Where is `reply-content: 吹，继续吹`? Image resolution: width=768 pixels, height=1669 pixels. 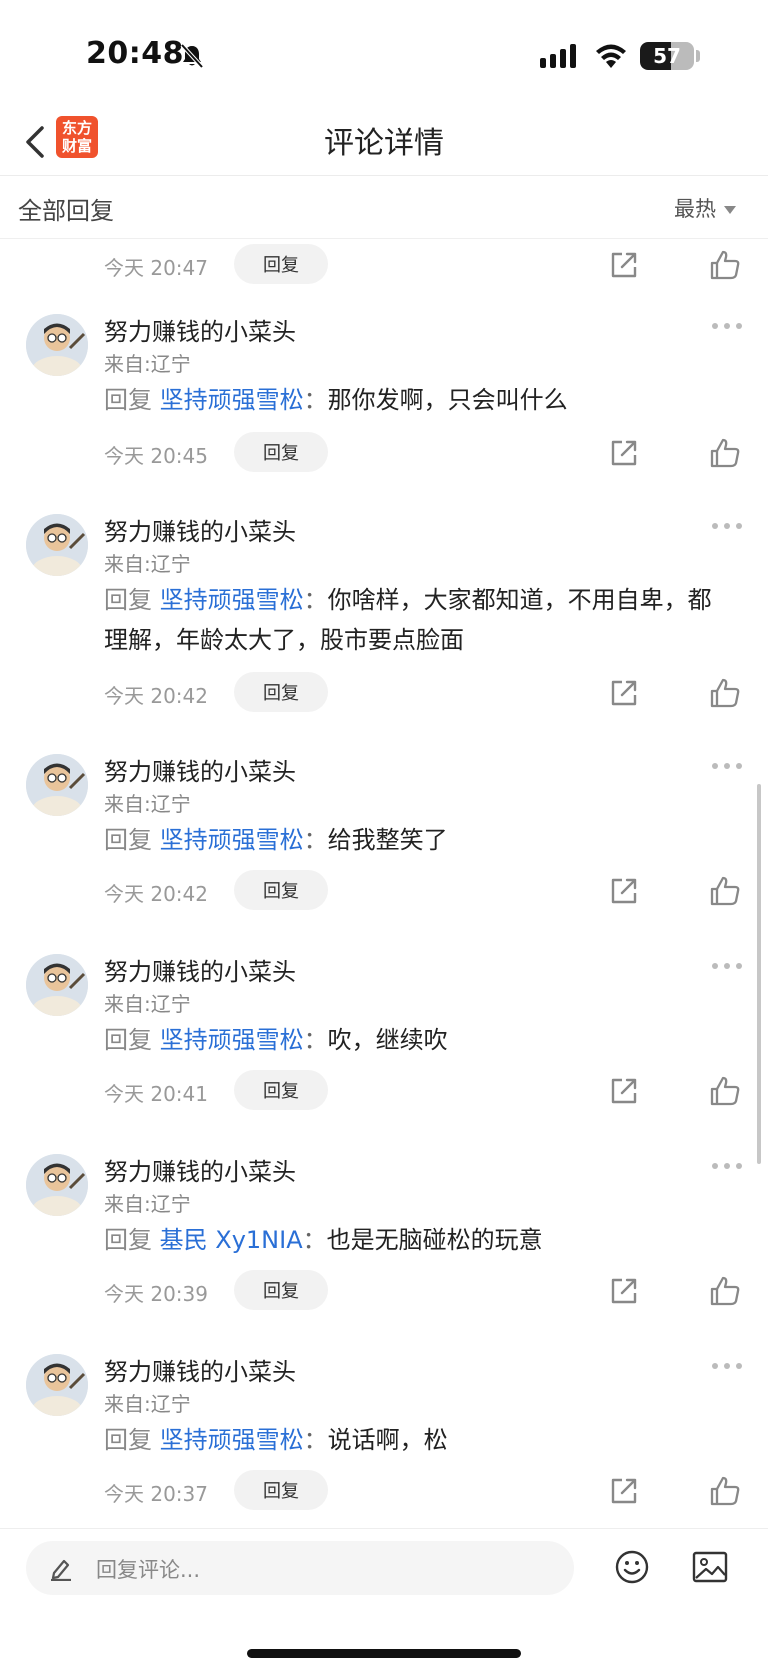
reply-content: 吹，继续吹 is located at coordinates (387, 1040).